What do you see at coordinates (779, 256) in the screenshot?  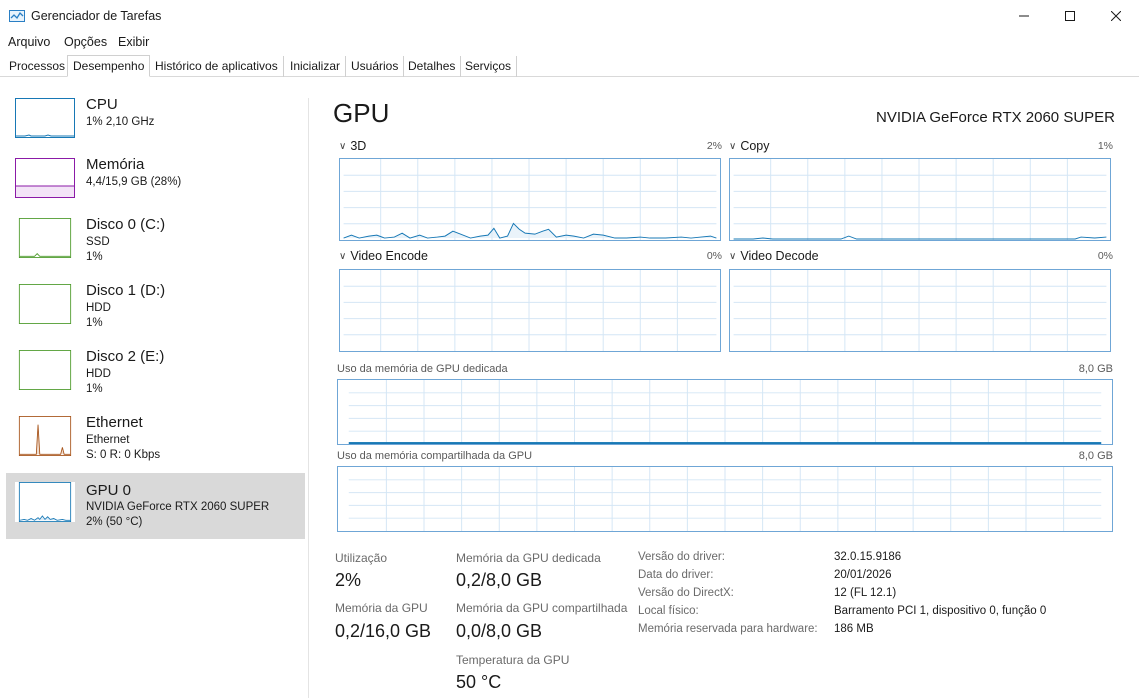 I see `engine-label: Video Decode` at bounding box center [779, 256].